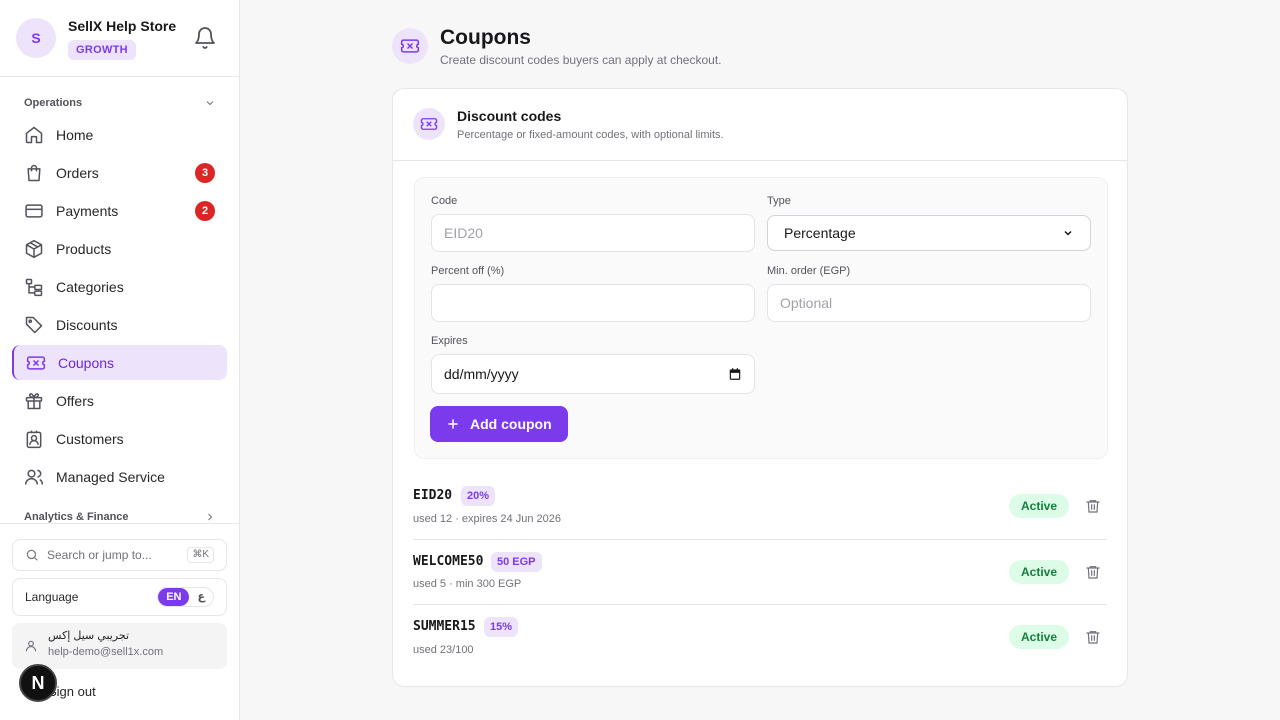 The height and width of the screenshot is (720, 1280). What do you see at coordinates (31, 646) in the screenshot?
I see `user-icon` at bounding box center [31, 646].